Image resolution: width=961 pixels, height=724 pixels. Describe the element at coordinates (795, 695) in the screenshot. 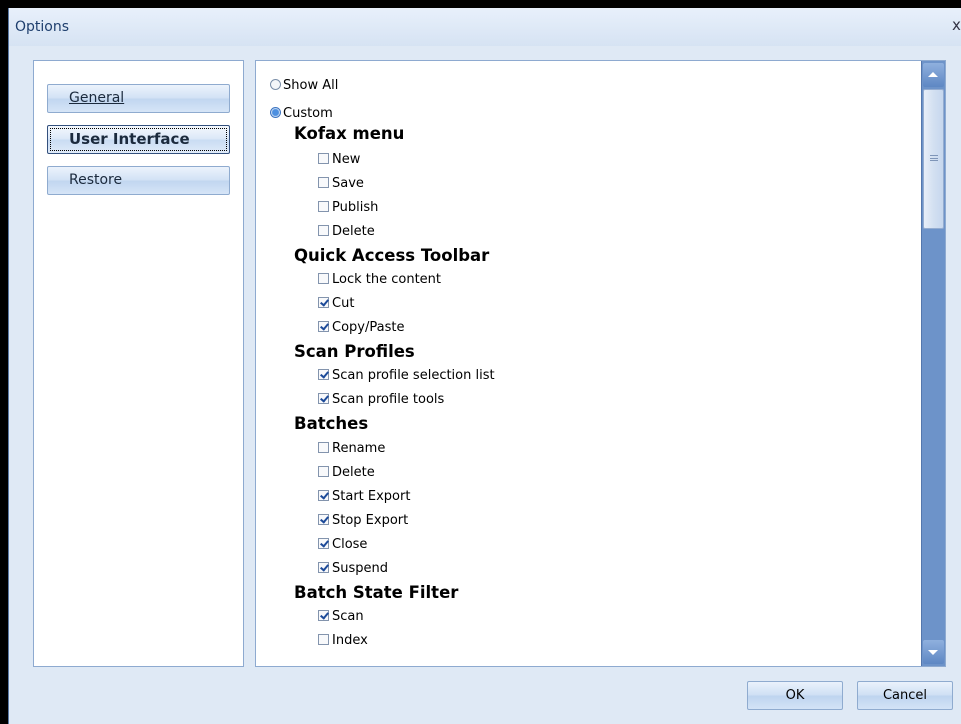

I see `ok-button: OK` at that location.